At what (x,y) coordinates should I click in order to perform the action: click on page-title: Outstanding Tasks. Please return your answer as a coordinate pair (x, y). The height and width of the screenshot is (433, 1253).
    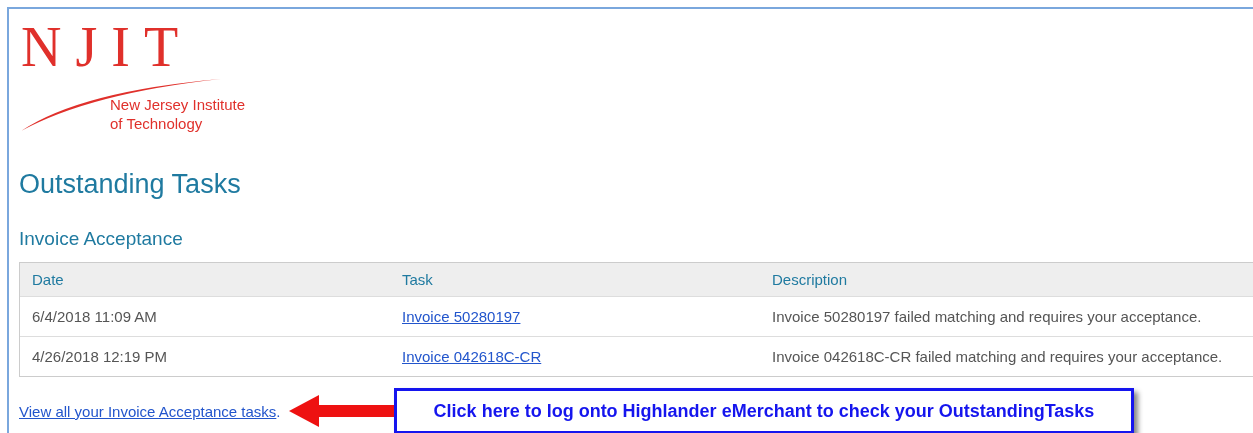
    Looking at the image, I should click on (130, 184).